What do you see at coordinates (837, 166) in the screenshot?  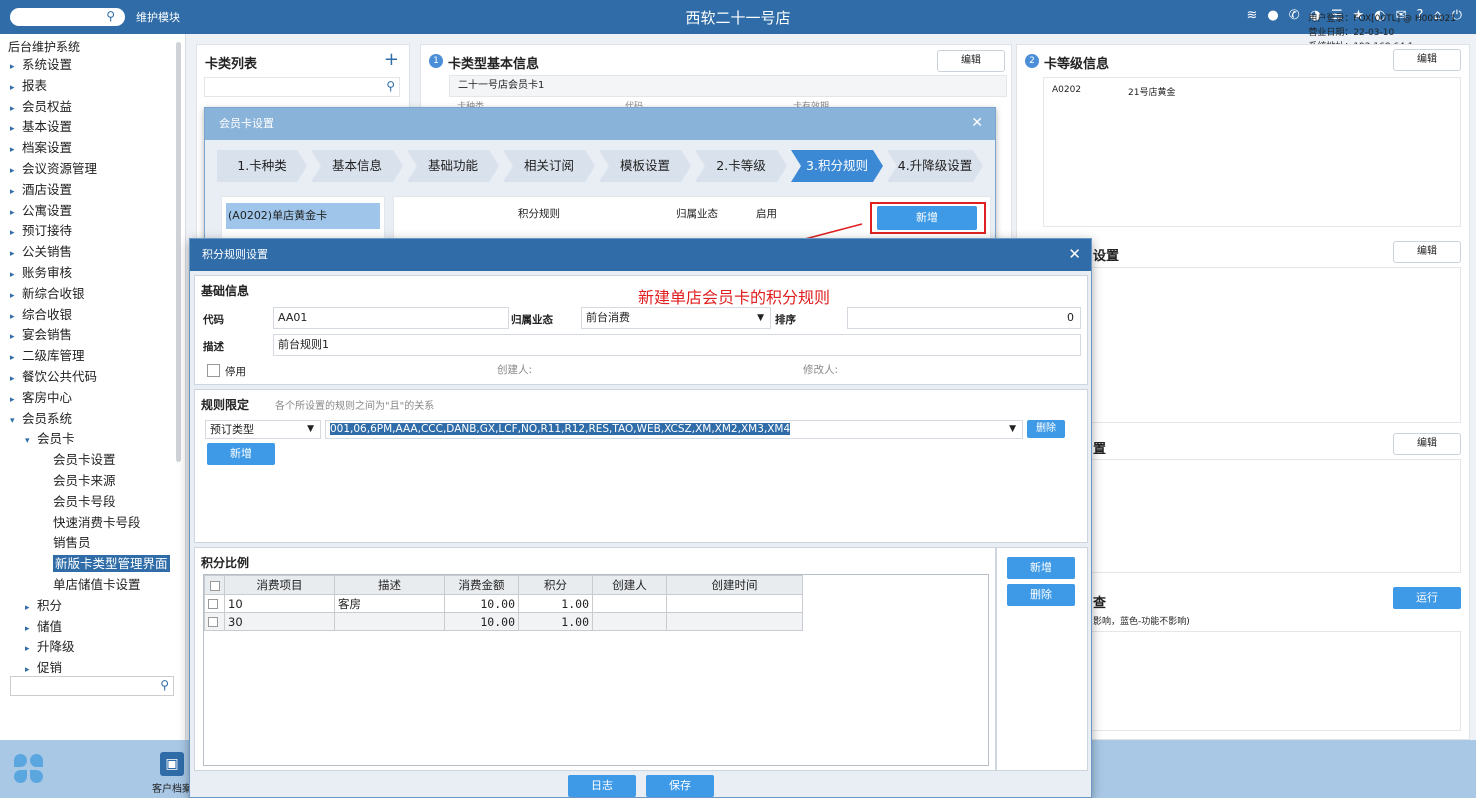 I see `wizard-step: 3.积分规则` at bounding box center [837, 166].